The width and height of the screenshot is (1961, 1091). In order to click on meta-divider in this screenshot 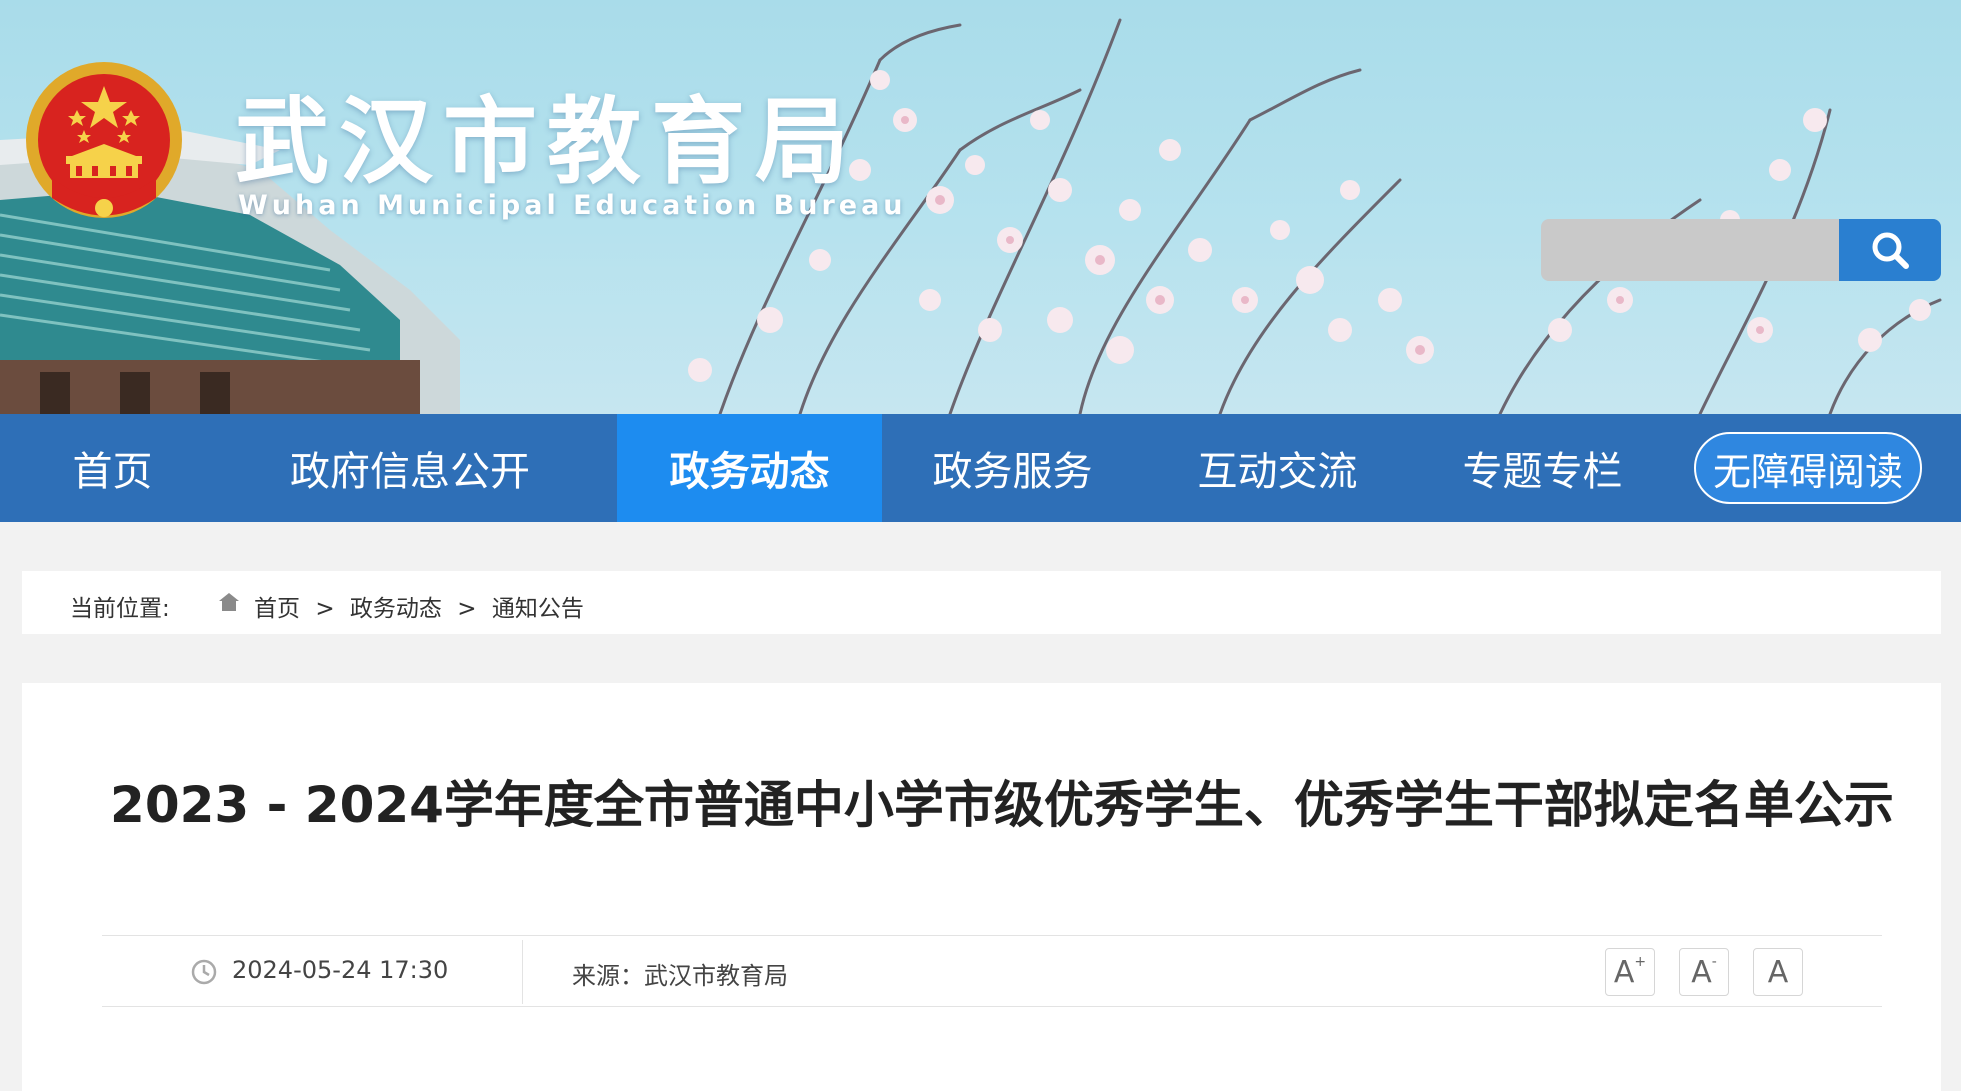, I will do `click(522, 972)`.